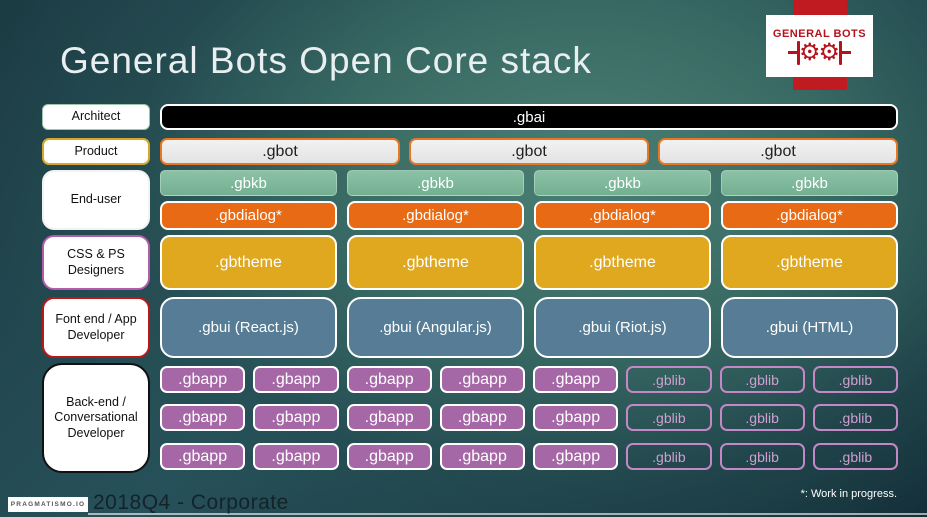 Image resolution: width=927 pixels, height=517 pixels. Describe the element at coordinates (96, 327) in the screenshot. I see `role-label-frontend-app-developer: Font end / App Developer` at that location.